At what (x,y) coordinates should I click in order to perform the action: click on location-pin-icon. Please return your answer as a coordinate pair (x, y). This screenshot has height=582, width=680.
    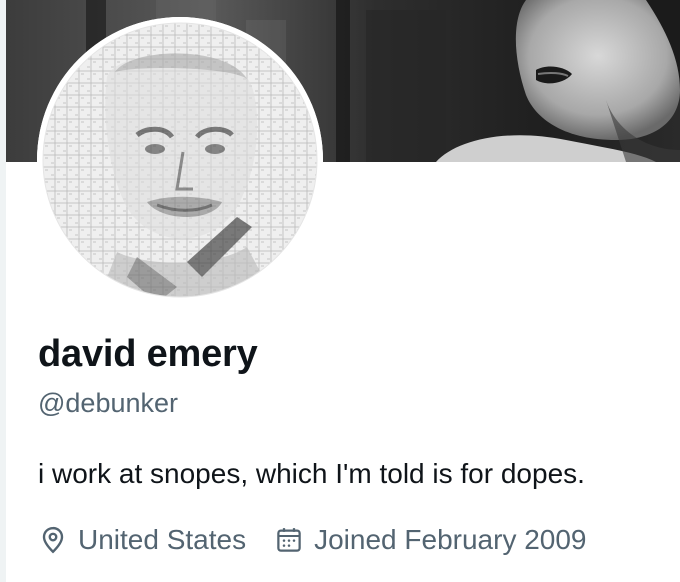
    Looking at the image, I should click on (53, 540).